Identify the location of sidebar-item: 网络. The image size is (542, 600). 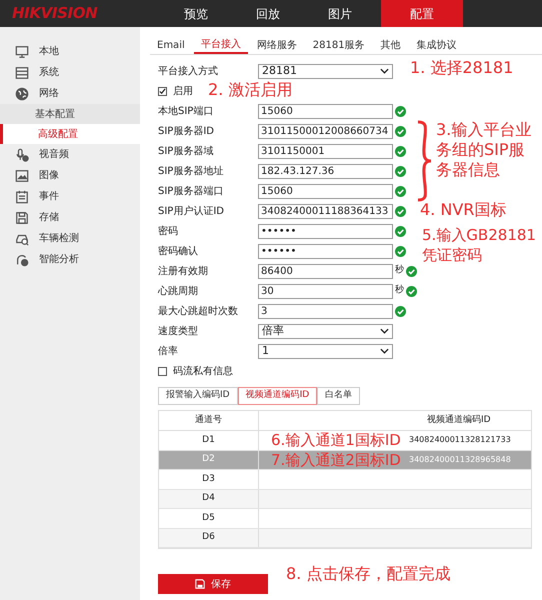
(70, 93).